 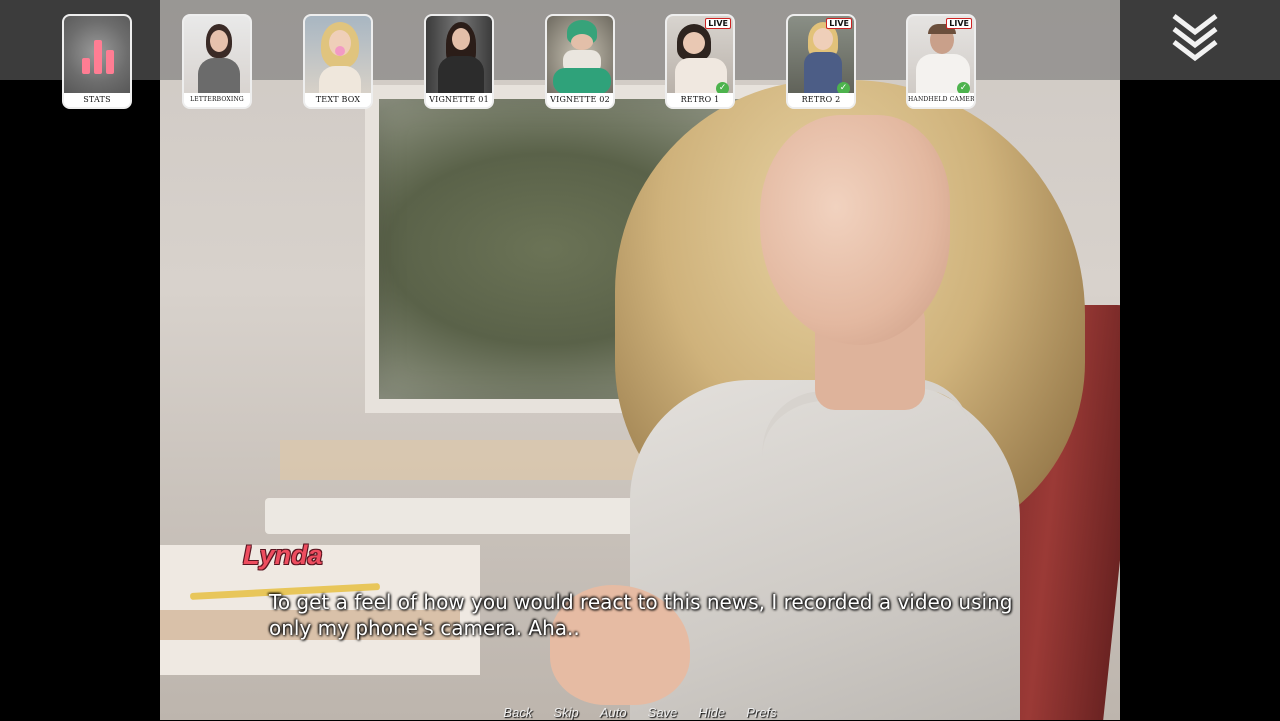 I want to click on skip-button: Skip, so click(x=565, y=712).